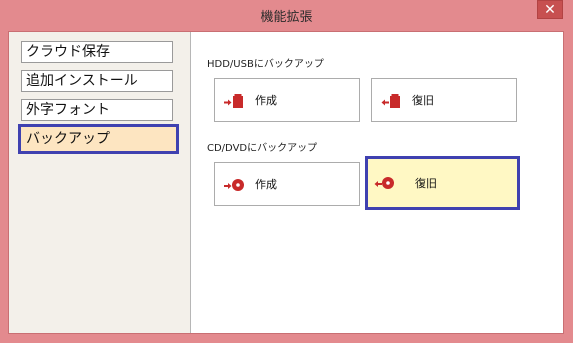 The height and width of the screenshot is (343, 573). I want to click on import-drive-icon, so click(390, 101).